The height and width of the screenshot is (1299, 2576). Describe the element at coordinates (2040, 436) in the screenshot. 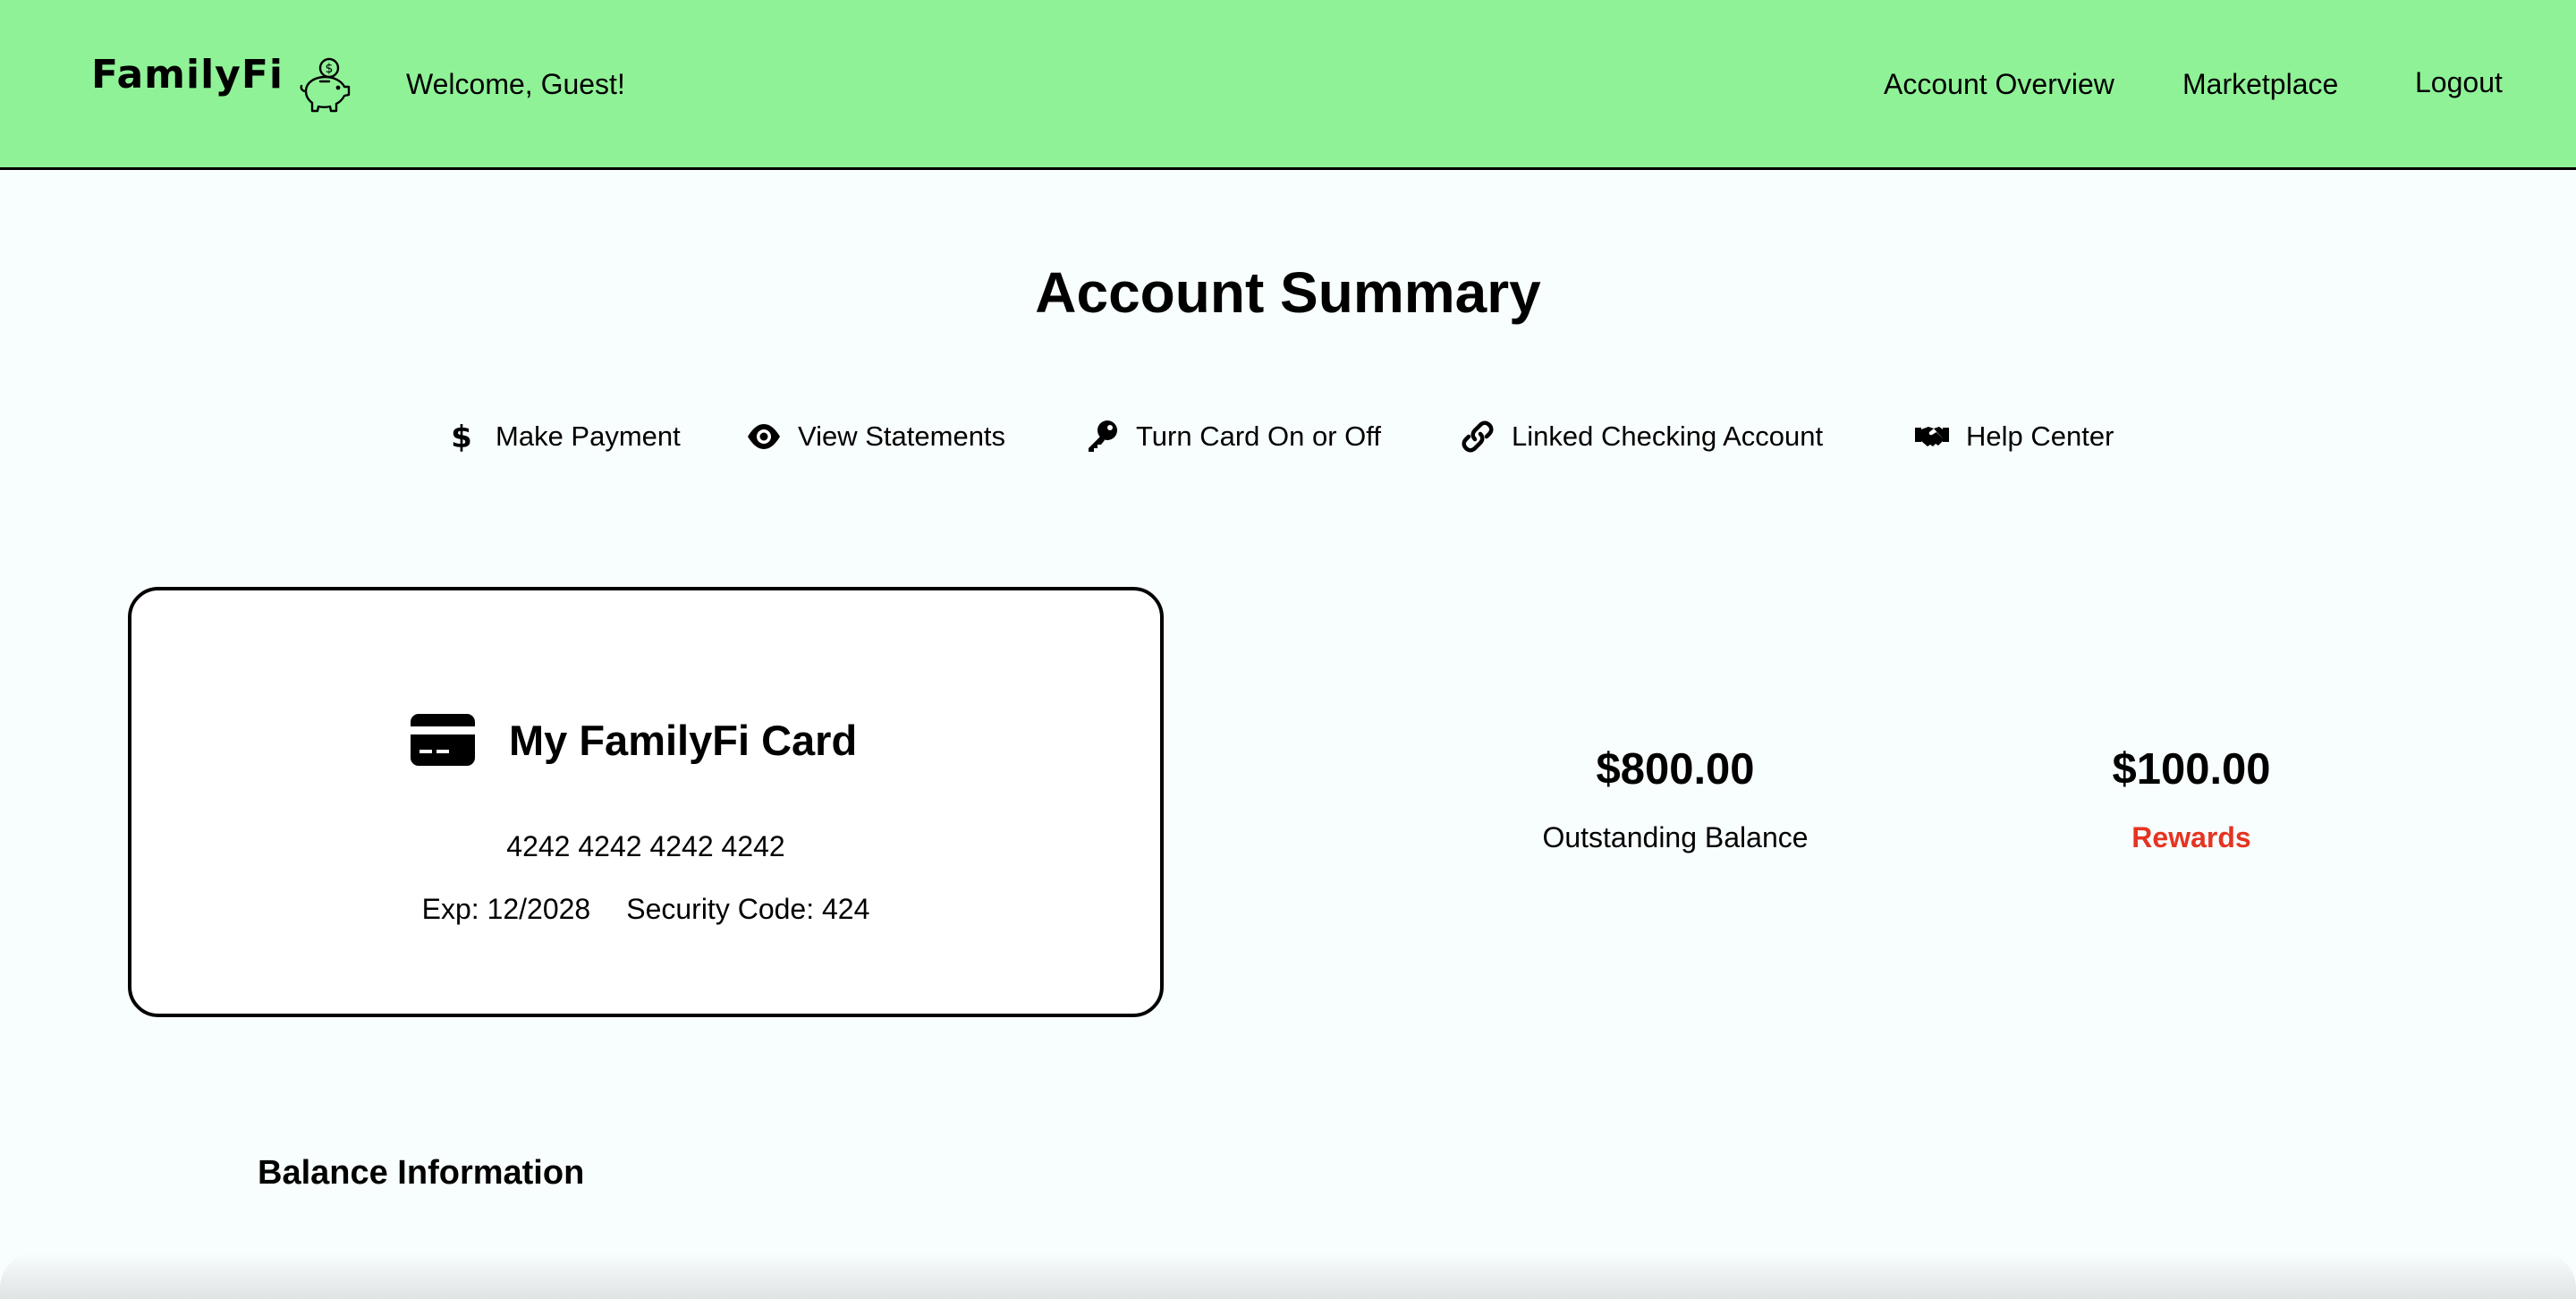

I see `help-center-label: Help Center` at that location.